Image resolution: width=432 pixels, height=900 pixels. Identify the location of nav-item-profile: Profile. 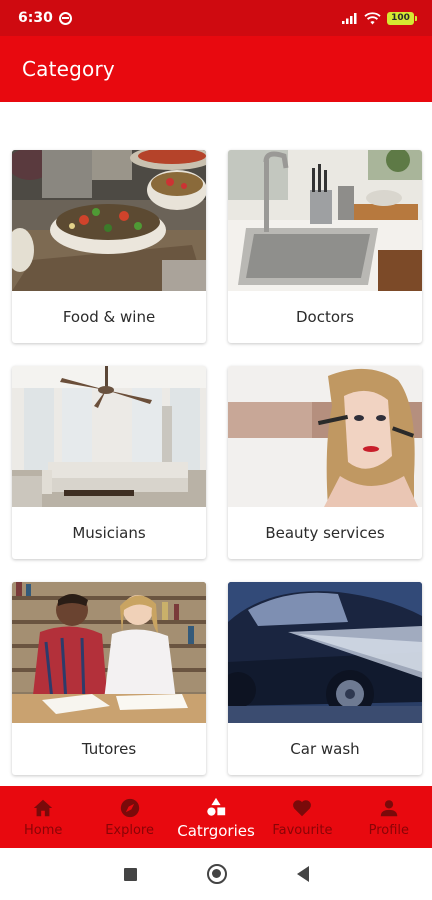
(389, 817).